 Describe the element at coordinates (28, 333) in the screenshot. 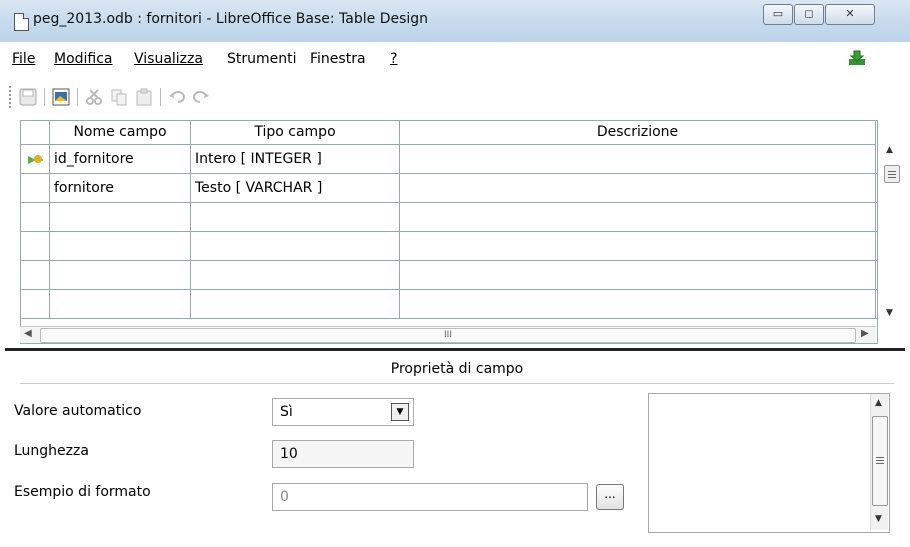

I see `scroll-left-icon: ◀` at that location.